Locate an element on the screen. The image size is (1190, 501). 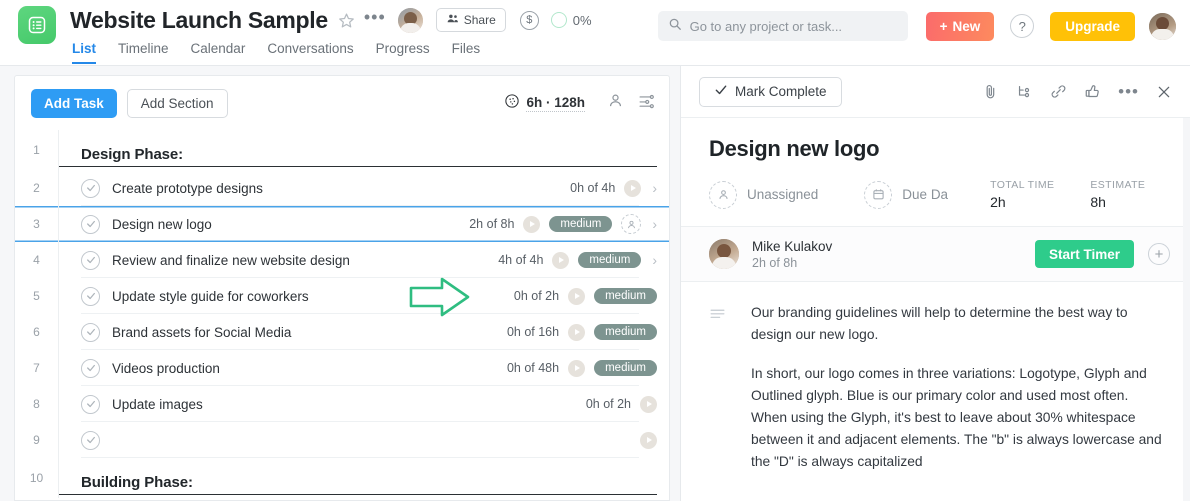
tab-timeline: Timeline is located at coordinates (143, 52).